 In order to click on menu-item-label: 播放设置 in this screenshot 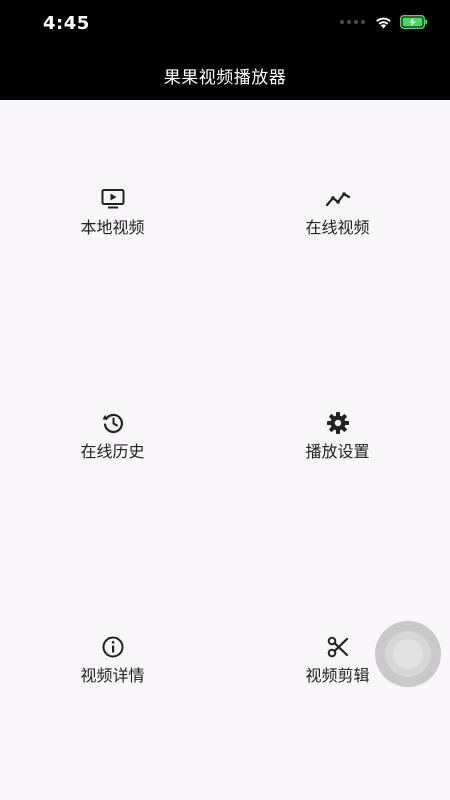, I will do `click(337, 451)`.